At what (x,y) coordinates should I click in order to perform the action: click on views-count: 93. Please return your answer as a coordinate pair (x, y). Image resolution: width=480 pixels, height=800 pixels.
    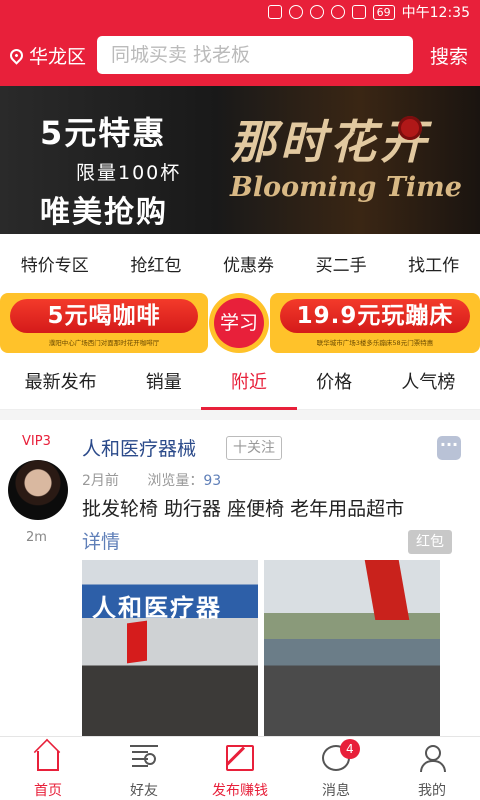
    Looking at the image, I should click on (212, 481).